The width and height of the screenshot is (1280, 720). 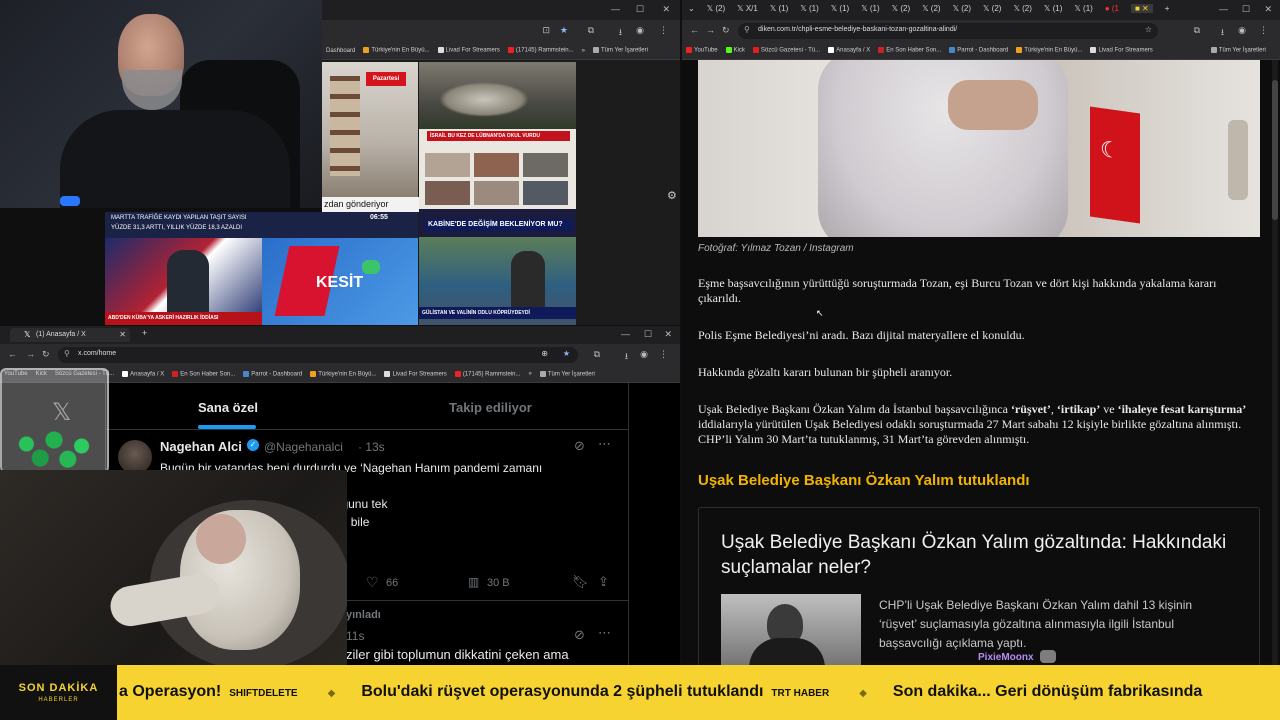 What do you see at coordinates (497, 406) in the screenshot?
I see `tab-following: Takip ediliyor` at bounding box center [497, 406].